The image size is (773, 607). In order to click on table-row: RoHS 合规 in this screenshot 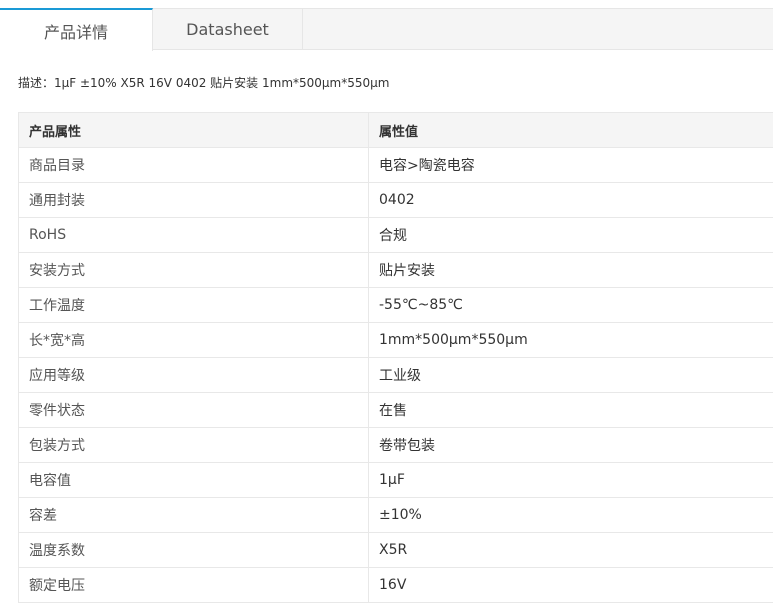, I will do `click(395, 235)`.